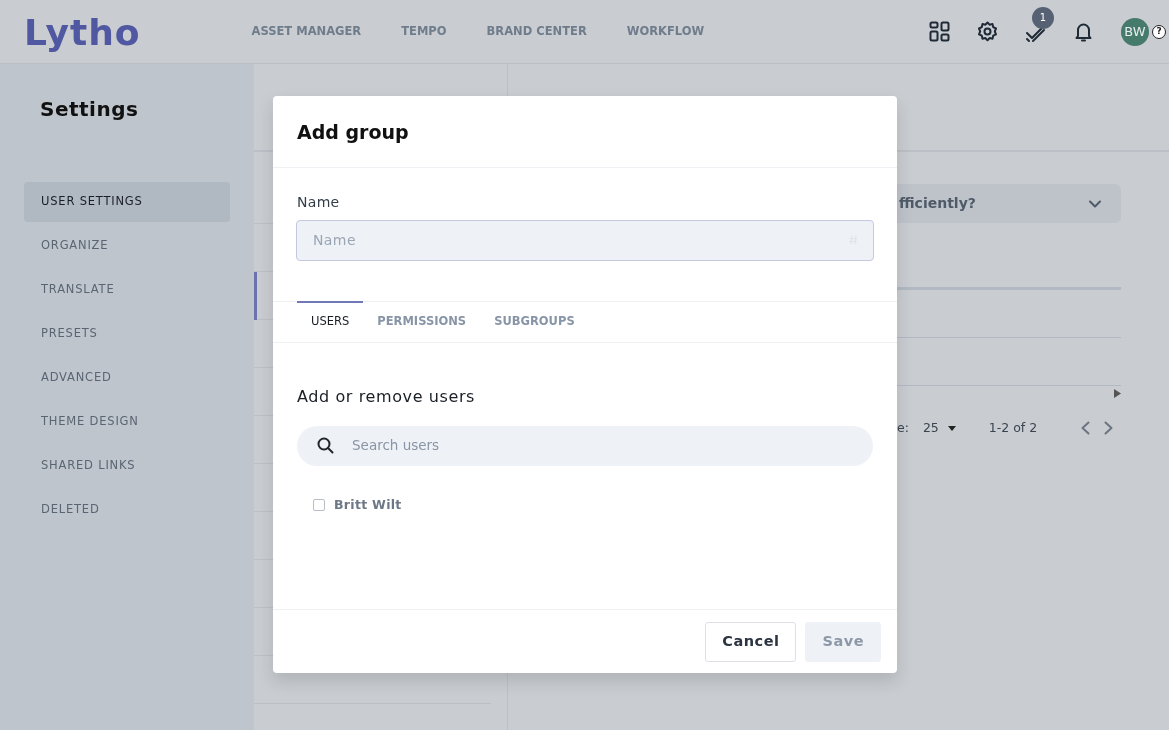 The height and width of the screenshot is (730, 1169). What do you see at coordinates (424, 31) in the screenshot?
I see `nav-link: TEMPO` at bounding box center [424, 31].